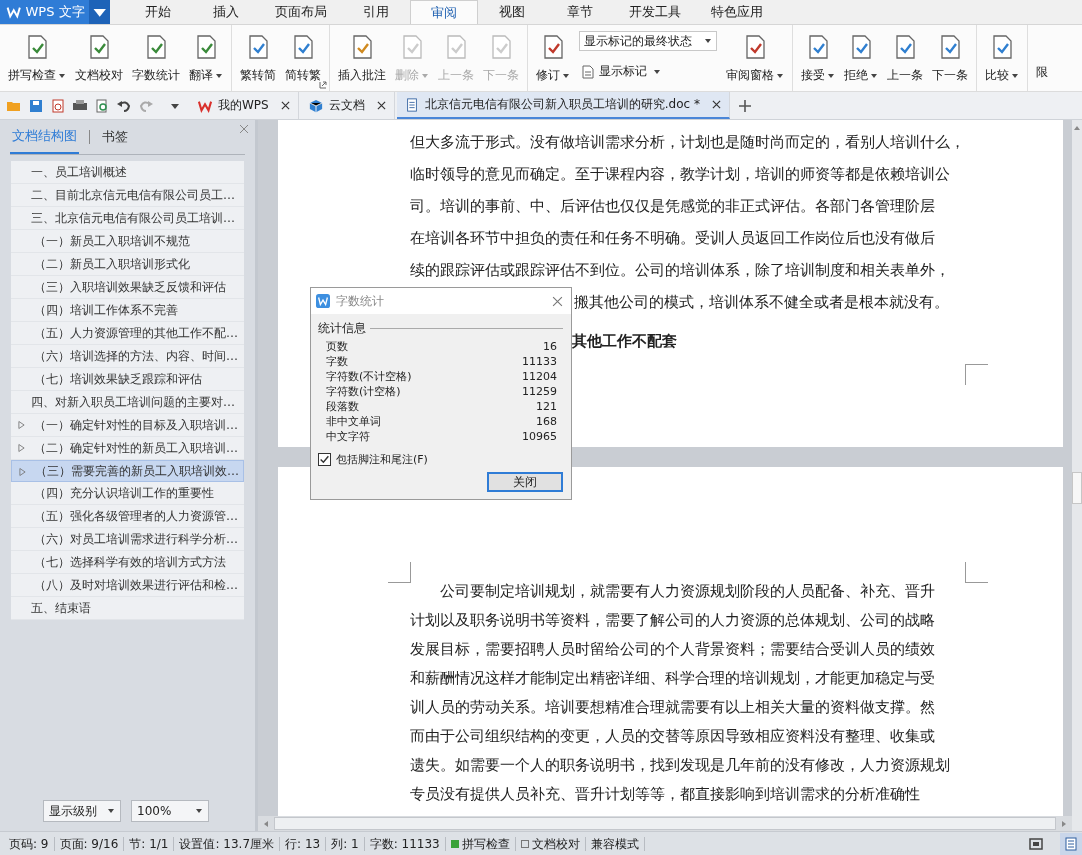  Describe the element at coordinates (315, 105) in the screenshot. I see `cube-icon` at that location.